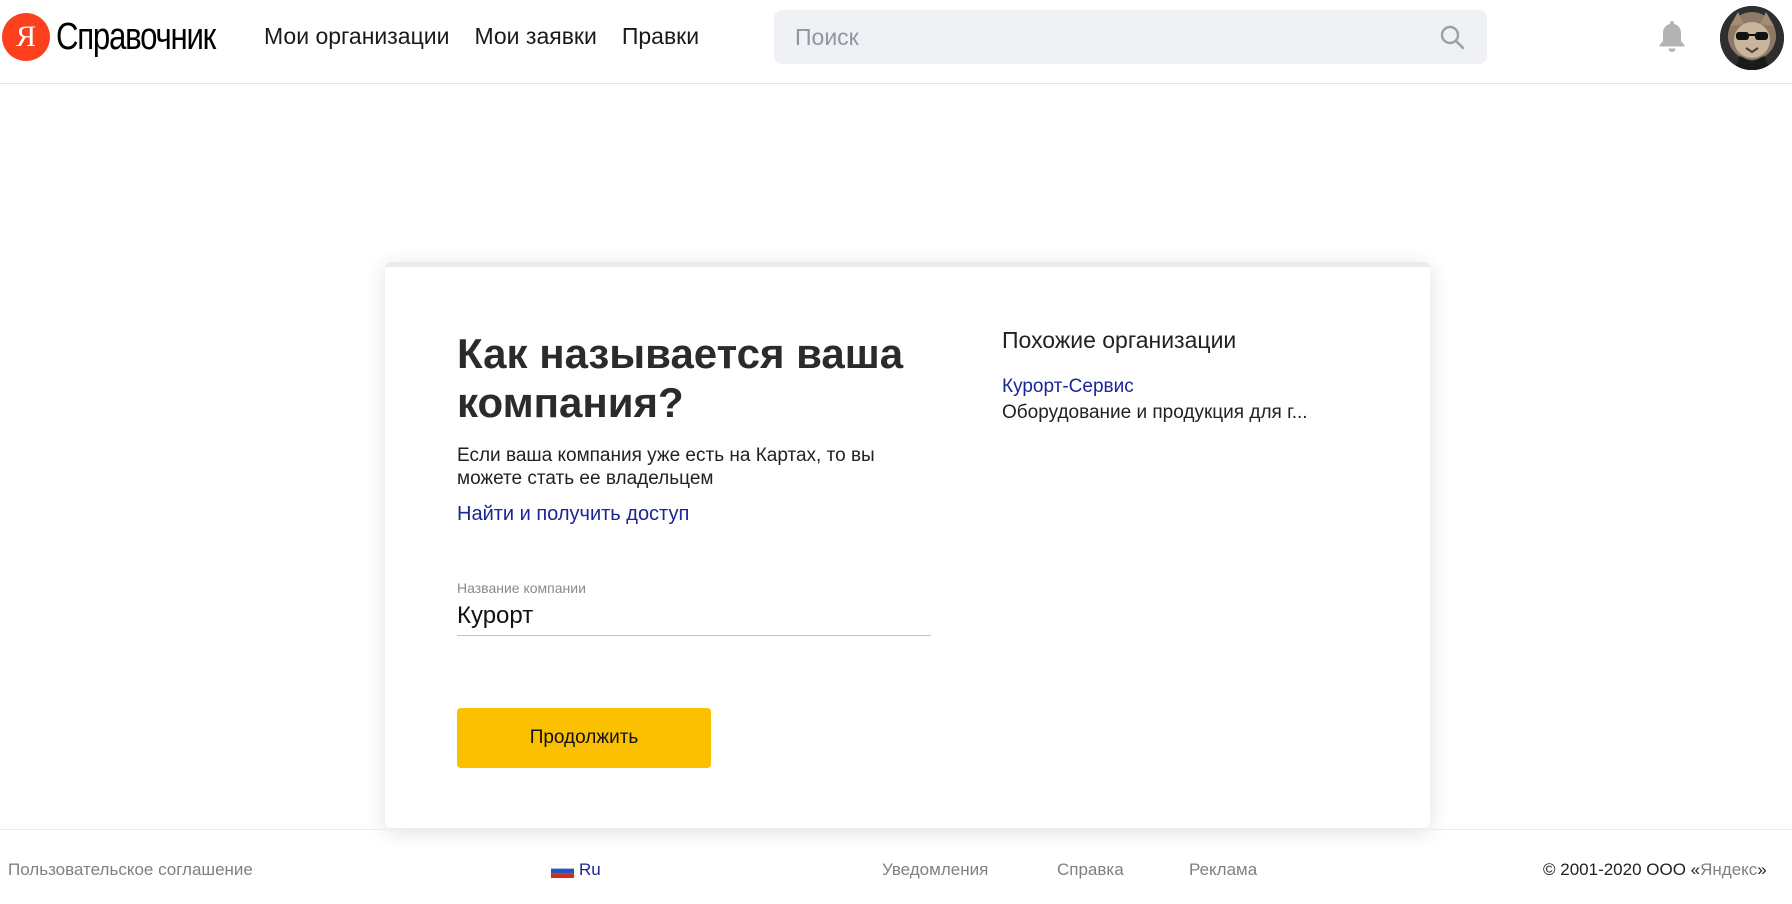  Describe the element at coordinates (130, 870) in the screenshot. I see `footer-user-agreement: Пользовательское соглашение` at that location.